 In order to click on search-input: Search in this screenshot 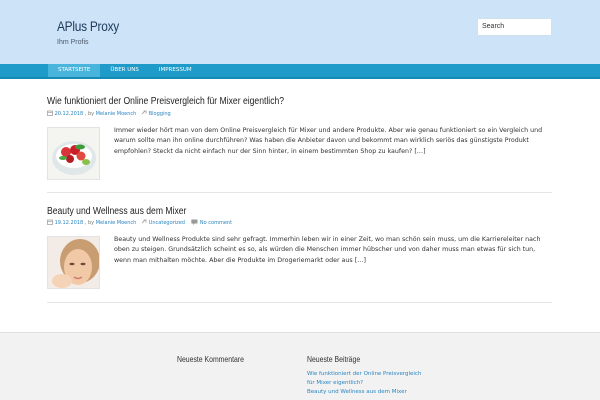, I will do `click(514, 27)`.